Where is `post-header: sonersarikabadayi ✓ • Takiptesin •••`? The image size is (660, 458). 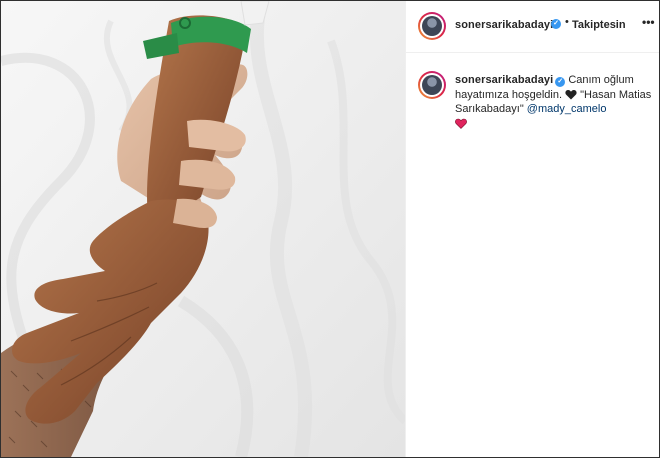 post-header: sonersarikabadayi ✓ • Takiptesin ••• is located at coordinates (532, 27).